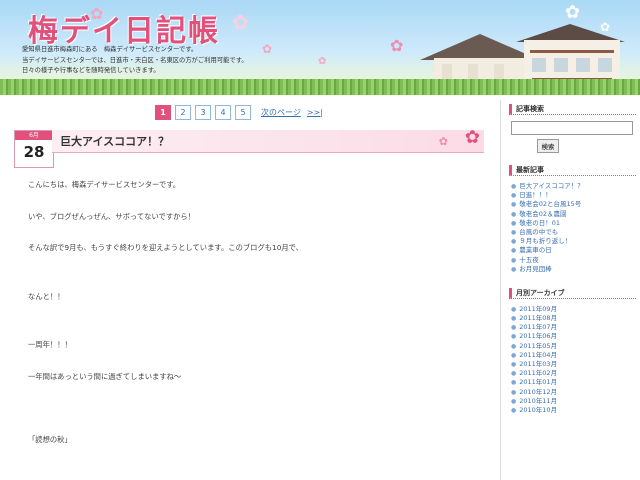 Image resolution: width=640 pixels, height=480 pixels. I want to click on recent-post-link: ● お月見団棒, so click(573, 269).